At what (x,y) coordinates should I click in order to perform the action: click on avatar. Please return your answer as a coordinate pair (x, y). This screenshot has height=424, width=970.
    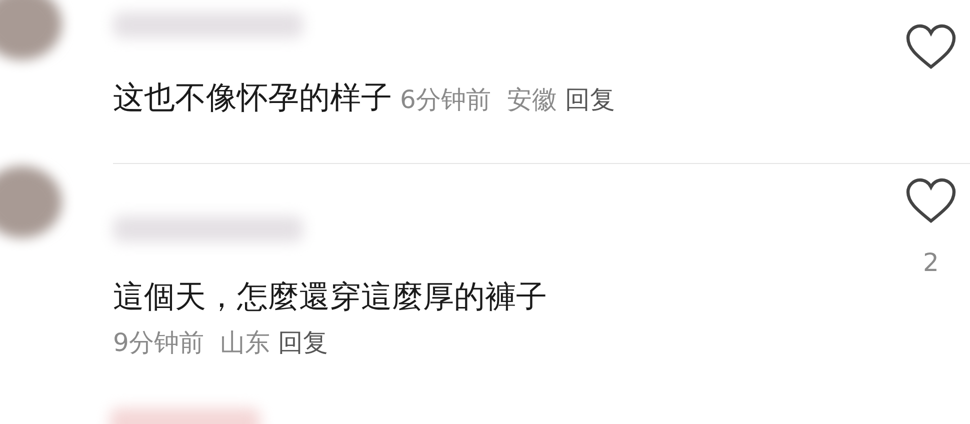
    Looking at the image, I should click on (31, 202).